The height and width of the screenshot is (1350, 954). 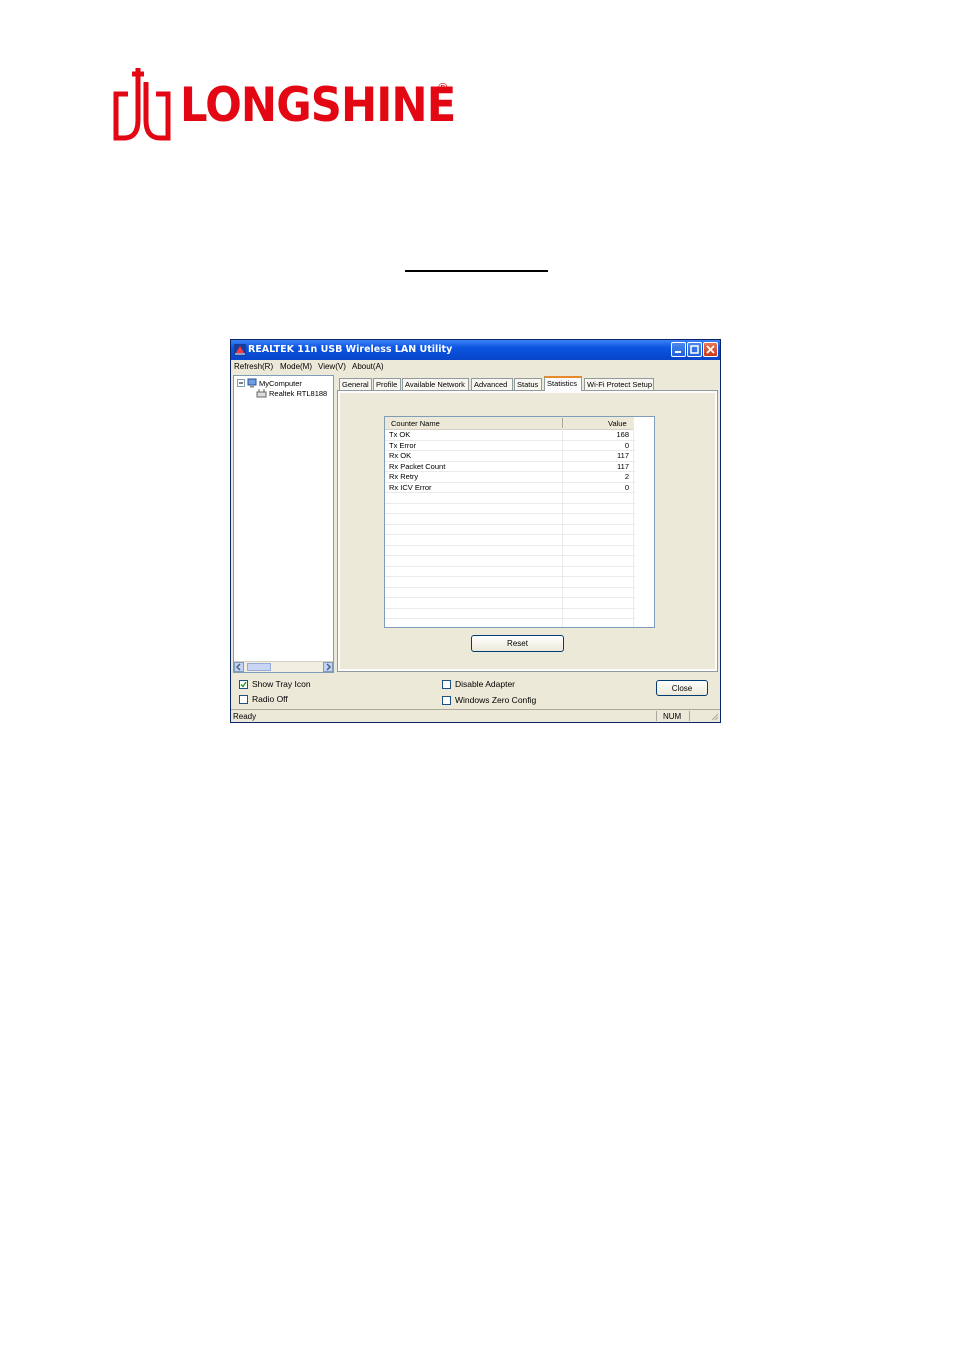 I want to click on chevron-left-icon, so click(x=238, y=667).